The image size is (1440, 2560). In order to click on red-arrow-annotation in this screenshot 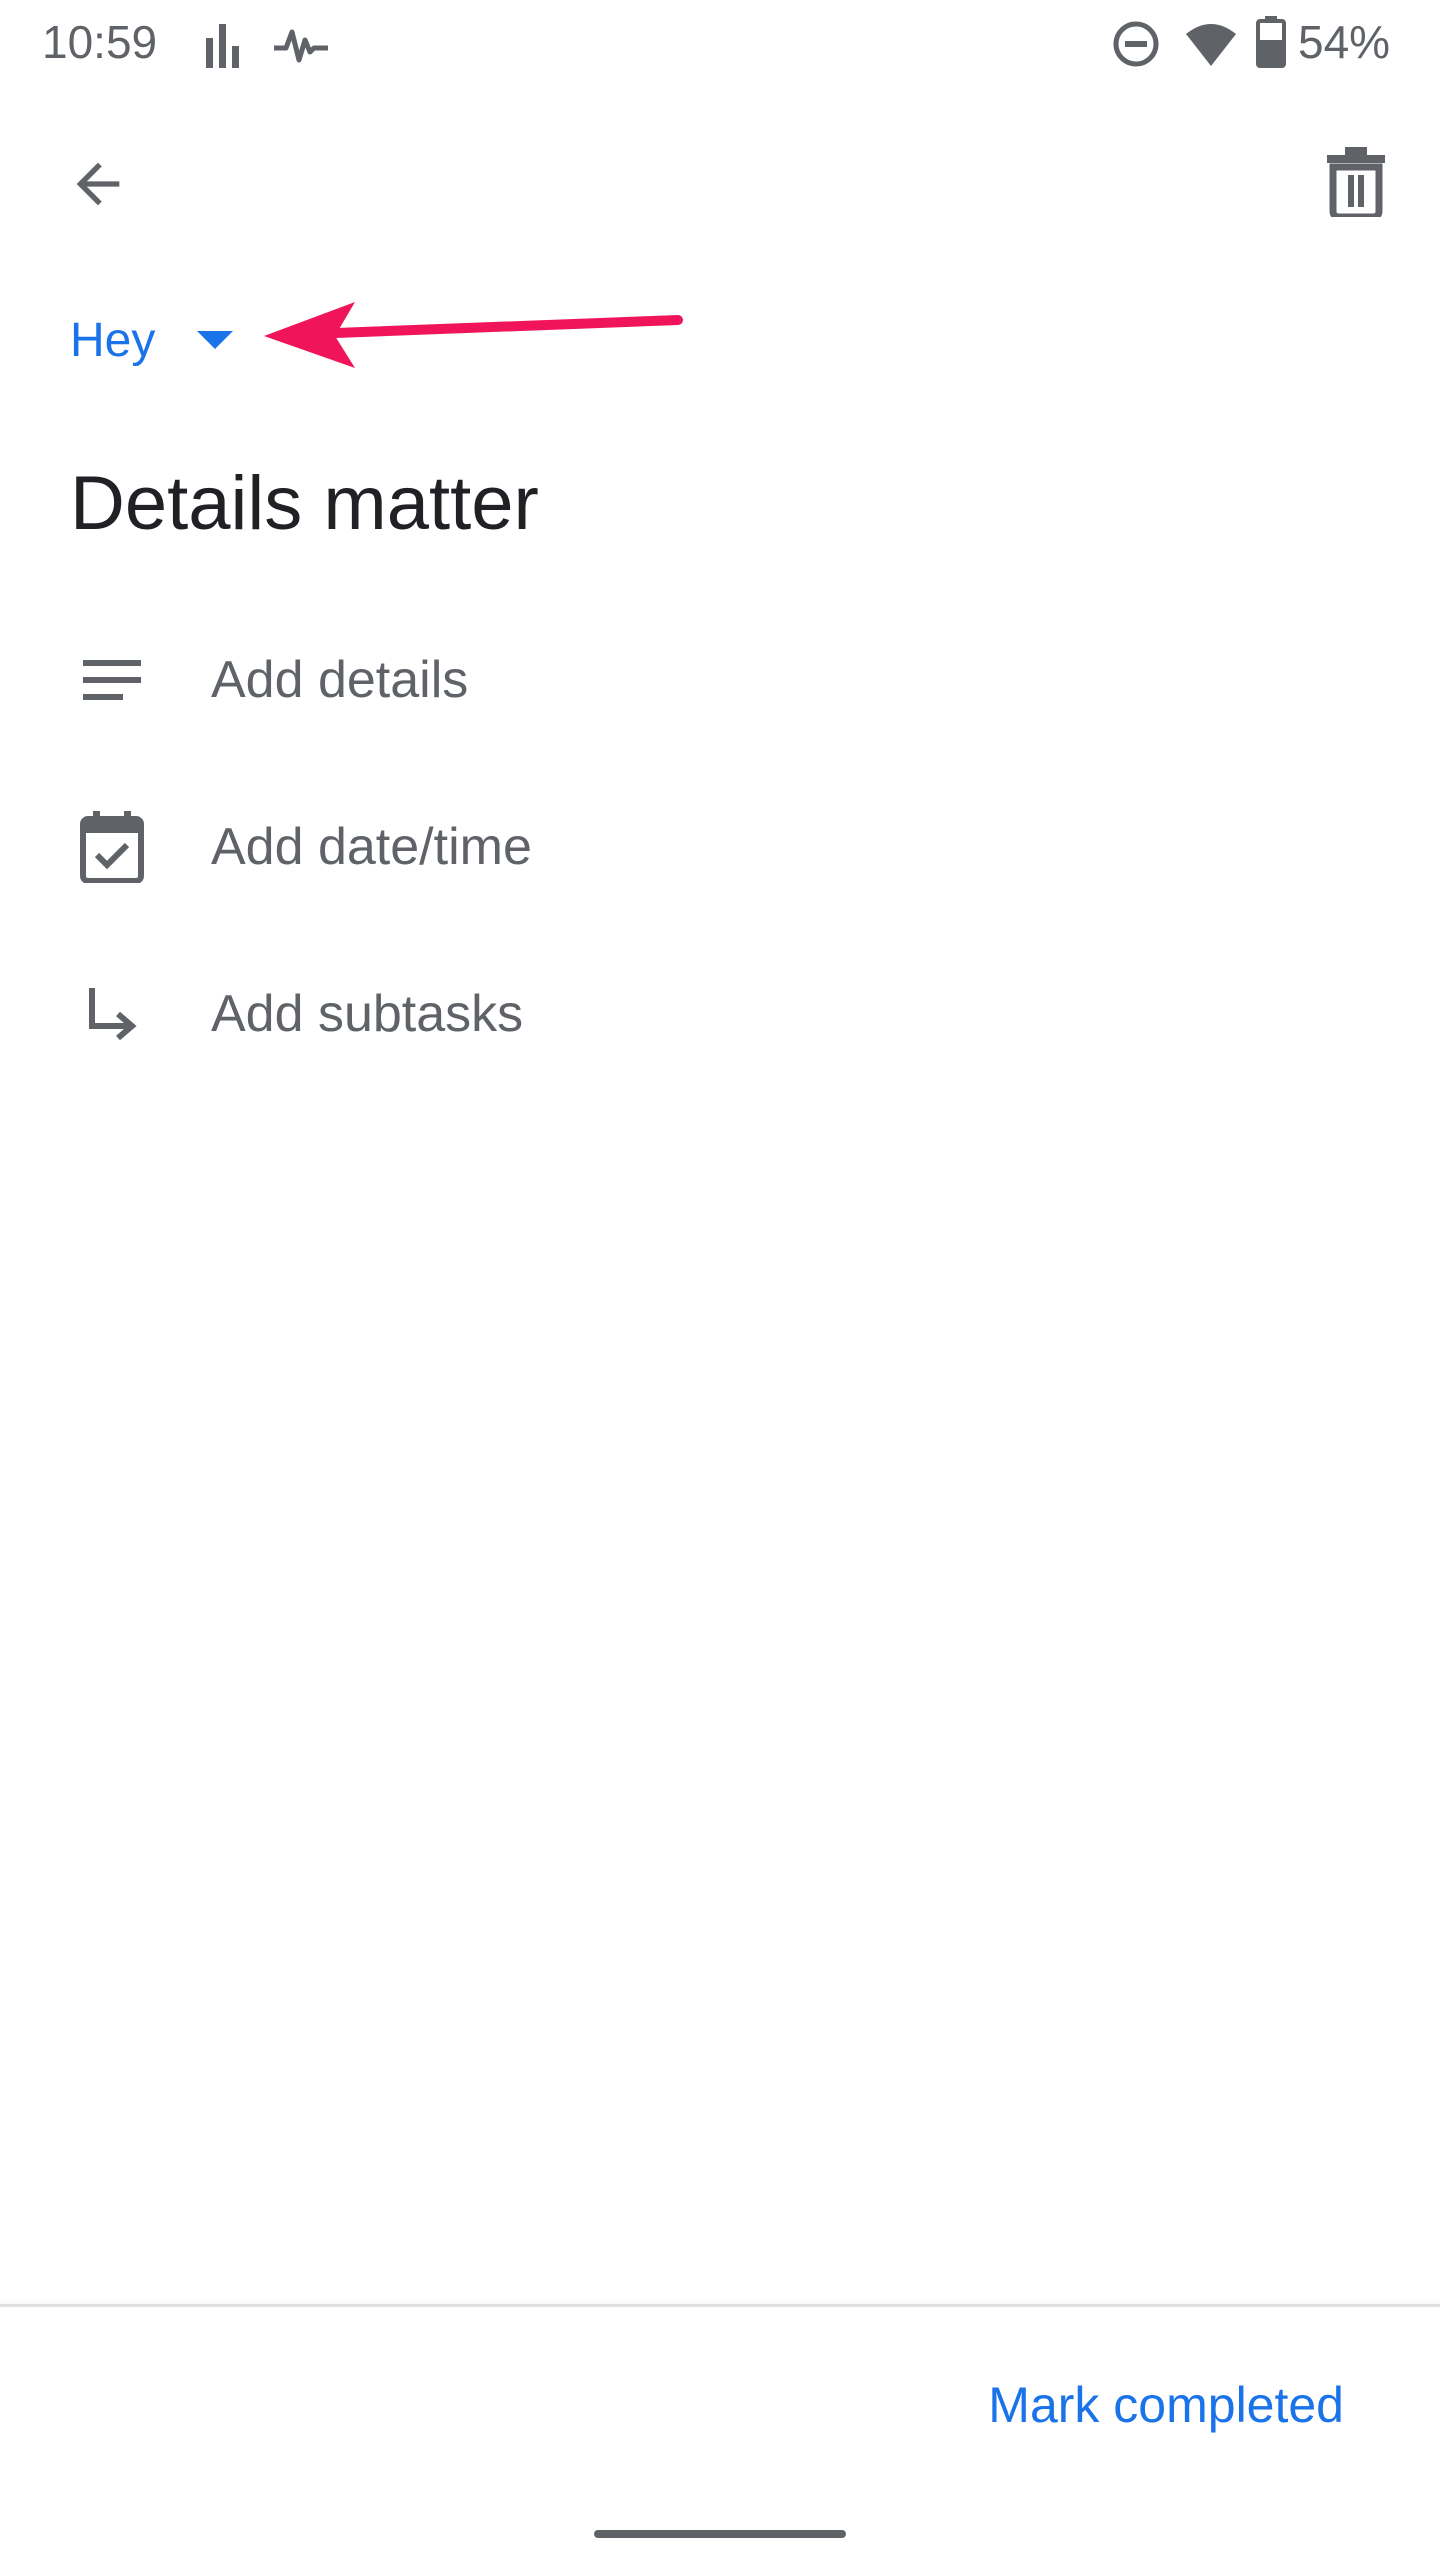, I will do `click(470, 337)`.